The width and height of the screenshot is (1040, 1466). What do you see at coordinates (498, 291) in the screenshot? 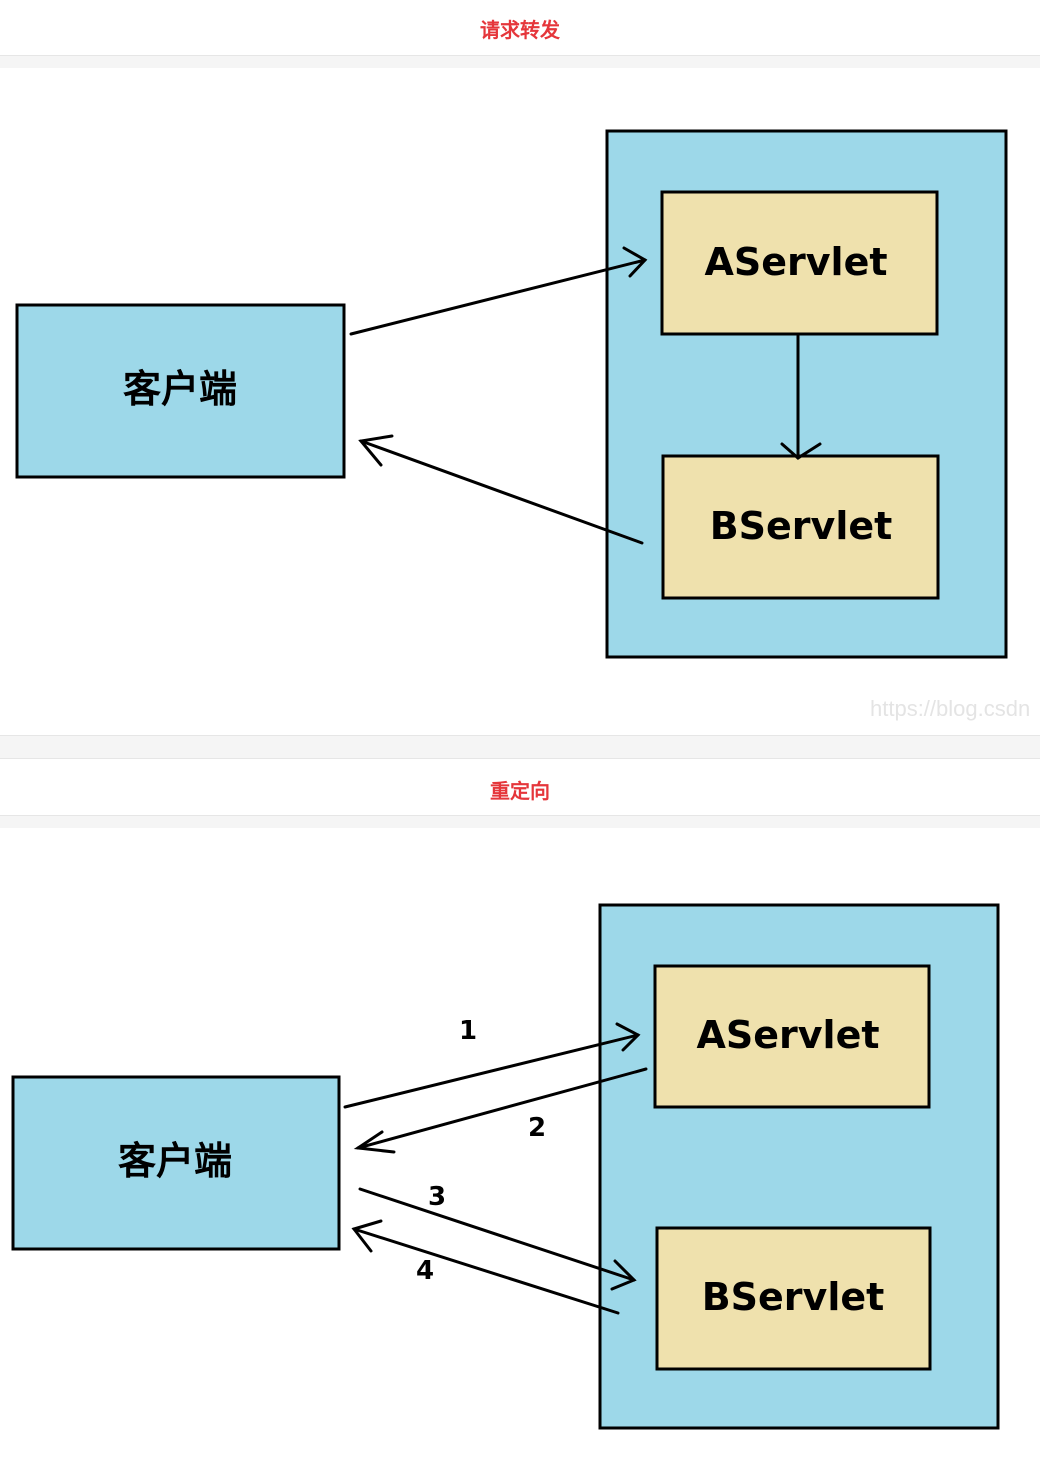
I see `arrow-request` at bounding box center [498, 291].